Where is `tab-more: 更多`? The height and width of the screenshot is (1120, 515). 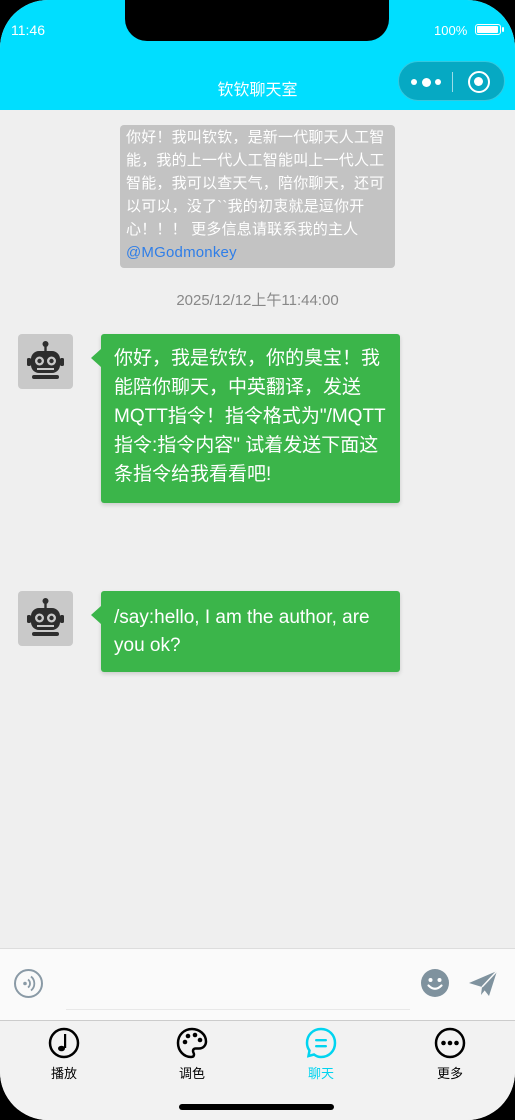 tab-more: 更多 is located at coordinates (450, 1056).